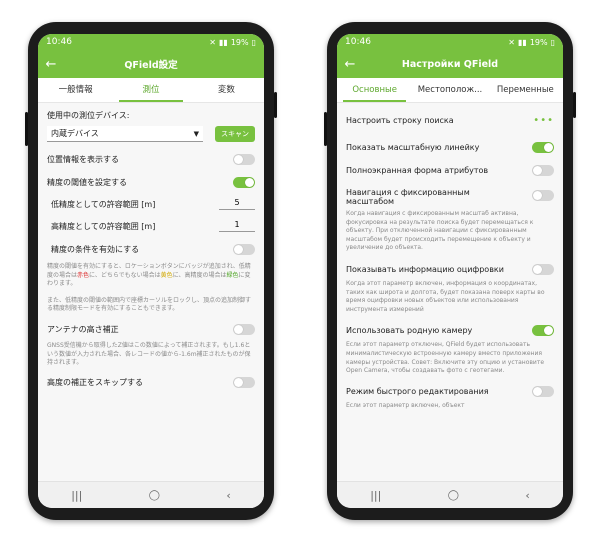  I want to click on scale-bar-toggle, so click(543, 147).